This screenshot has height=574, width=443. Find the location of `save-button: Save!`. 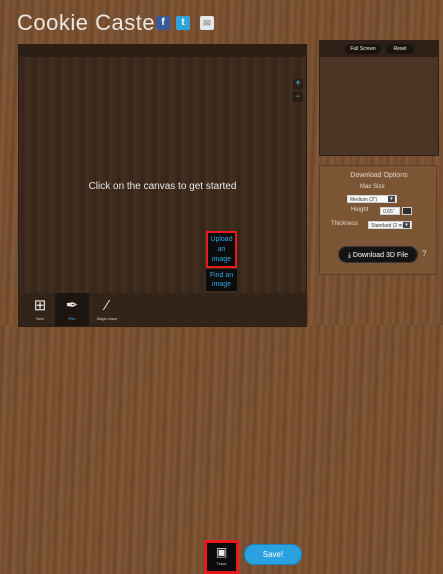

save-button: Save! is located at coordinates (273, 554).